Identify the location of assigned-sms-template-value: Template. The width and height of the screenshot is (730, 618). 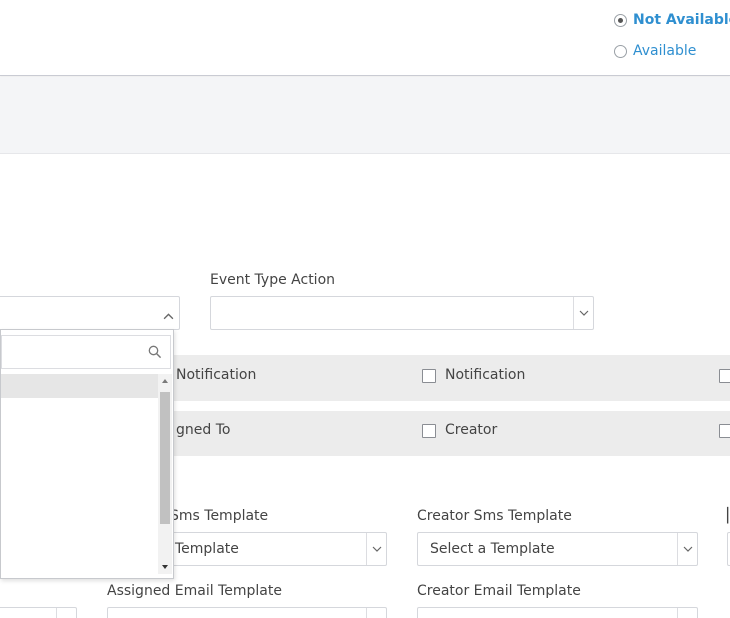
(207, 549).